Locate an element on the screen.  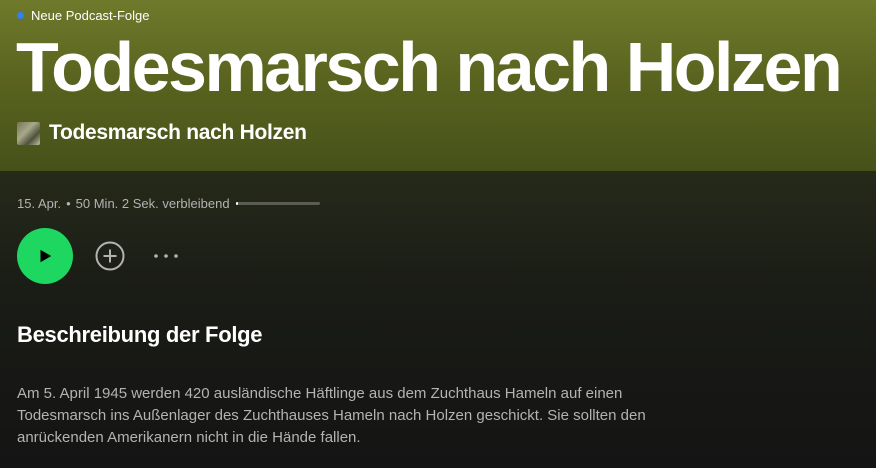
remaining-time: 50 Min. 2 Sek. verbleibend is located at coordinates (152, 203).